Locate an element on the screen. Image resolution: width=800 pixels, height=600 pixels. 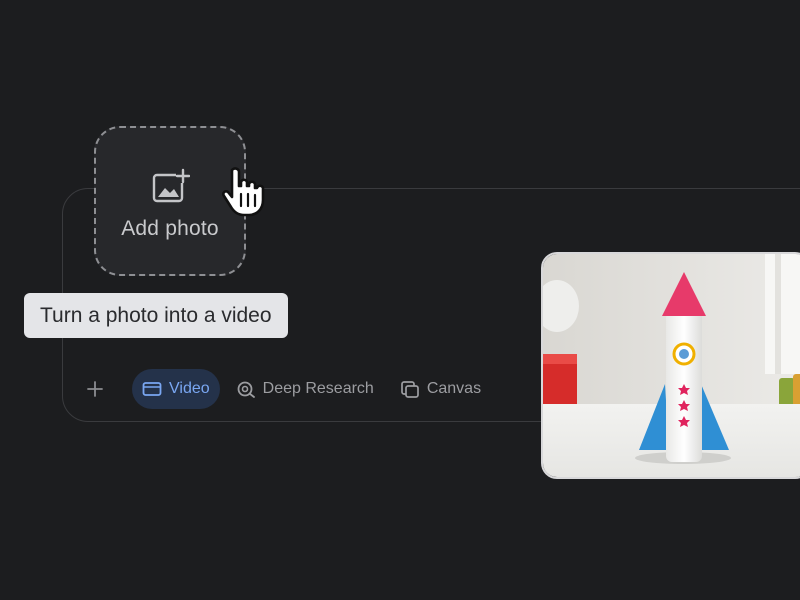
tooltip-text: Turn a photo into a video is located at coordinates (156, 315).